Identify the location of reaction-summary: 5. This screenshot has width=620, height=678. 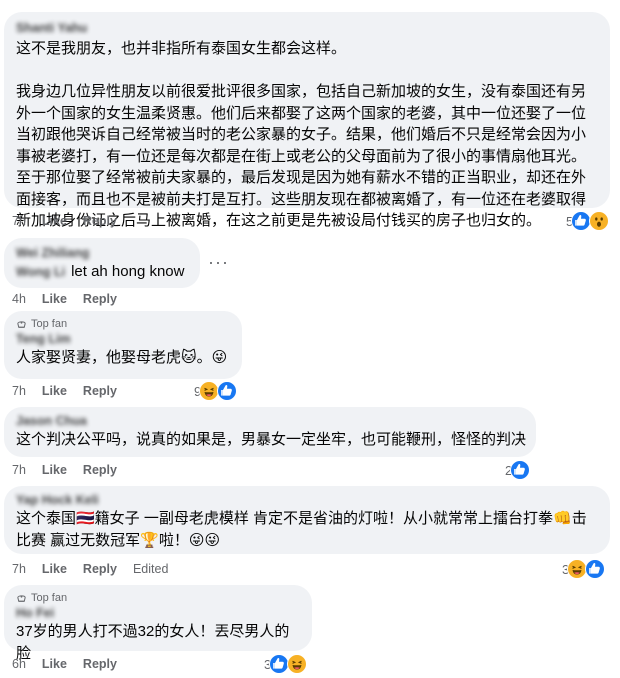
(588, 221).